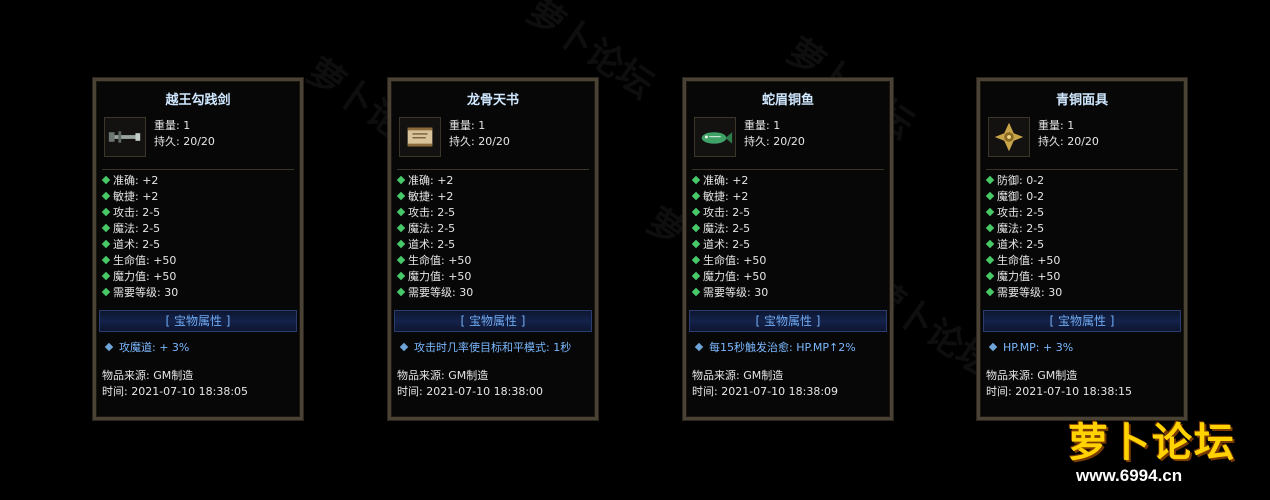 The height and width of the screenshot is (500, 1270). What do you see at coordinates (788, 384) in the screenshot?
I see `item-origin: 物品来源: GM制造 时间: 2021-07-10 18:38:09` at bounding box center [788, 384].